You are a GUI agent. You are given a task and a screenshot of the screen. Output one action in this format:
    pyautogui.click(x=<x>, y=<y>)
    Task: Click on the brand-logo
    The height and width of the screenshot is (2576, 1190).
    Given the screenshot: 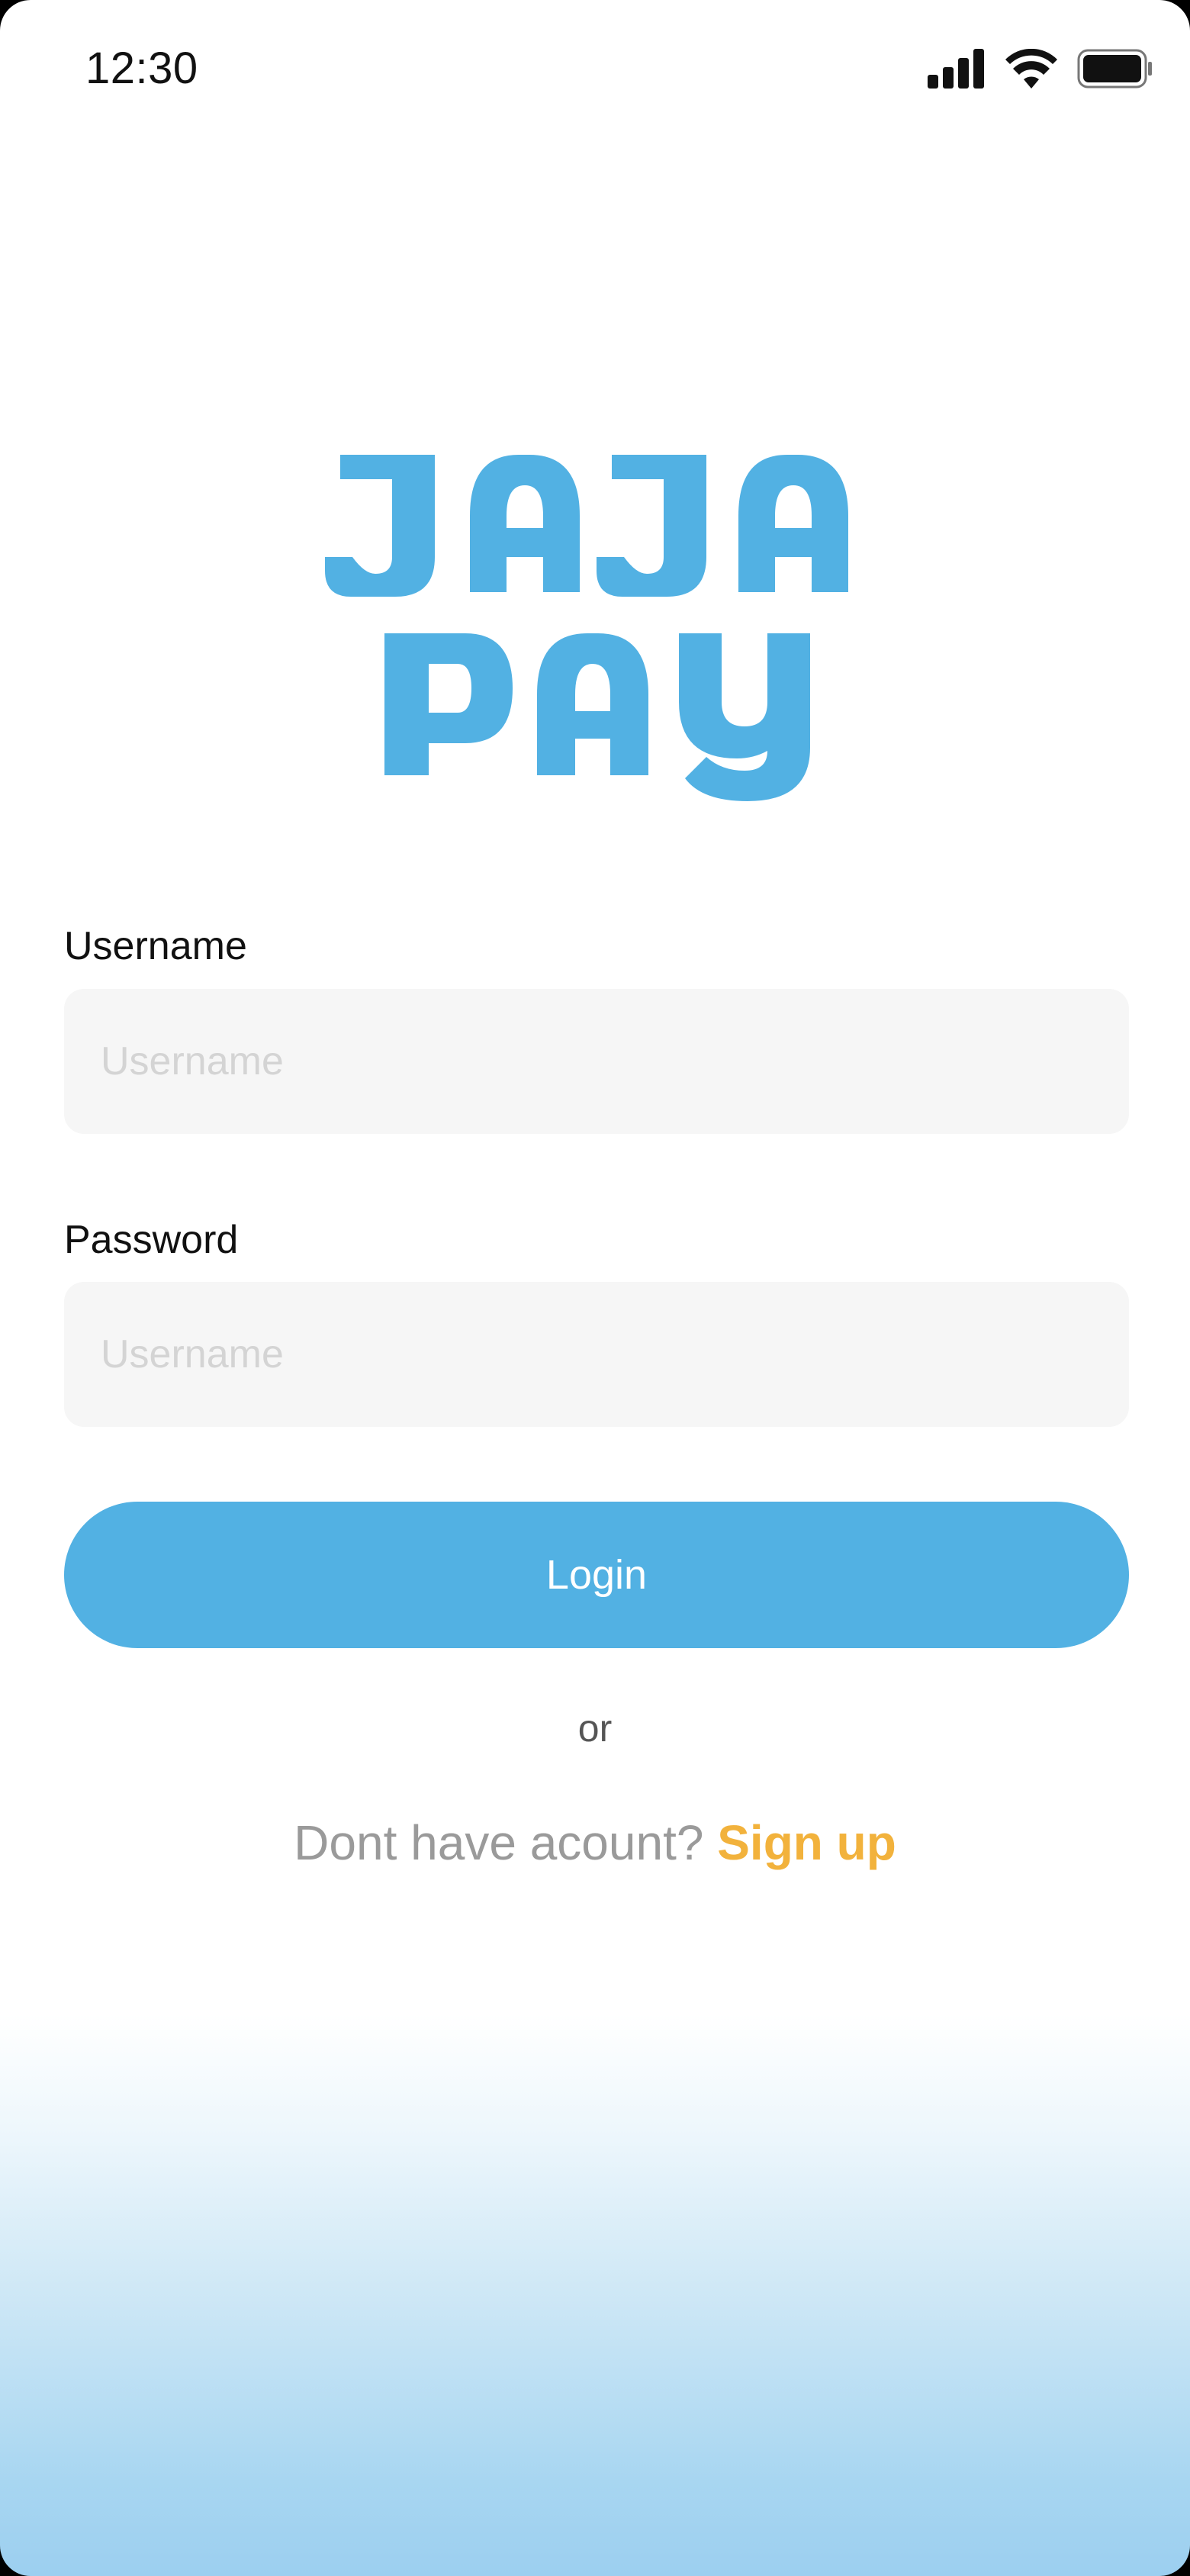 What is the action you would take?
    pyautogui.click(x=595, y=622)
    